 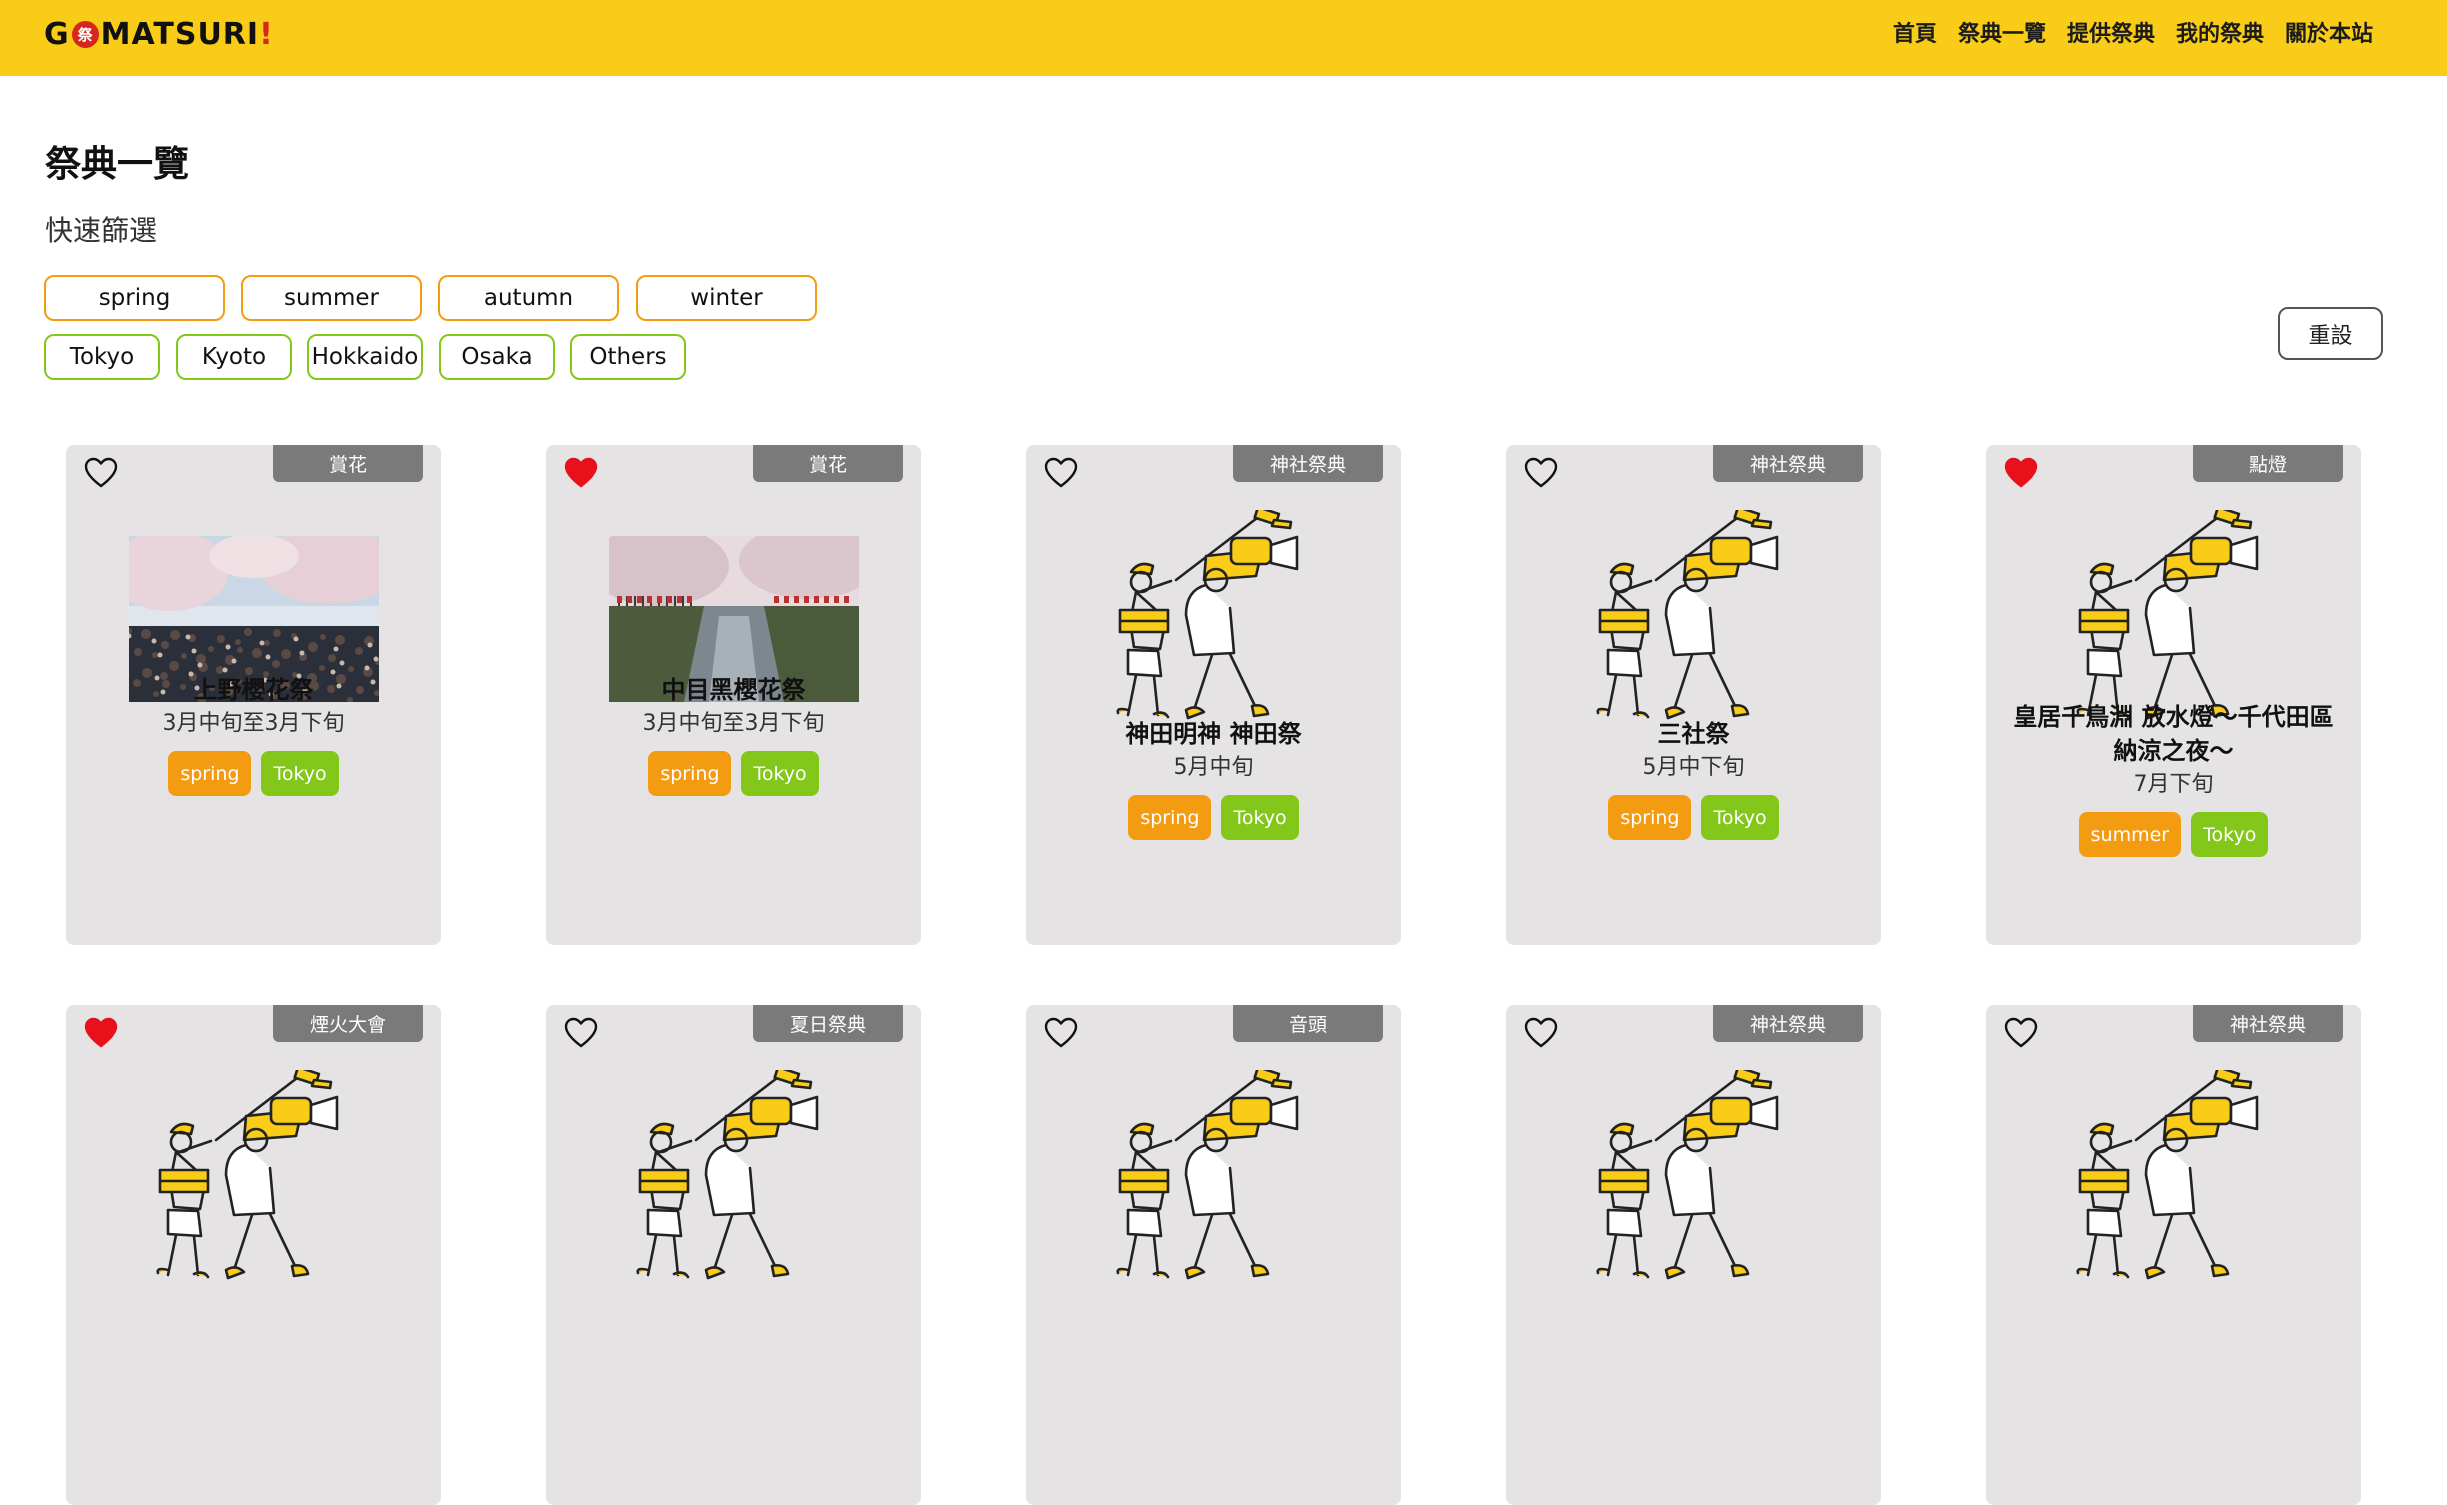 I want to click on page-title: 祭典一覽, so click(x=117, y=164).